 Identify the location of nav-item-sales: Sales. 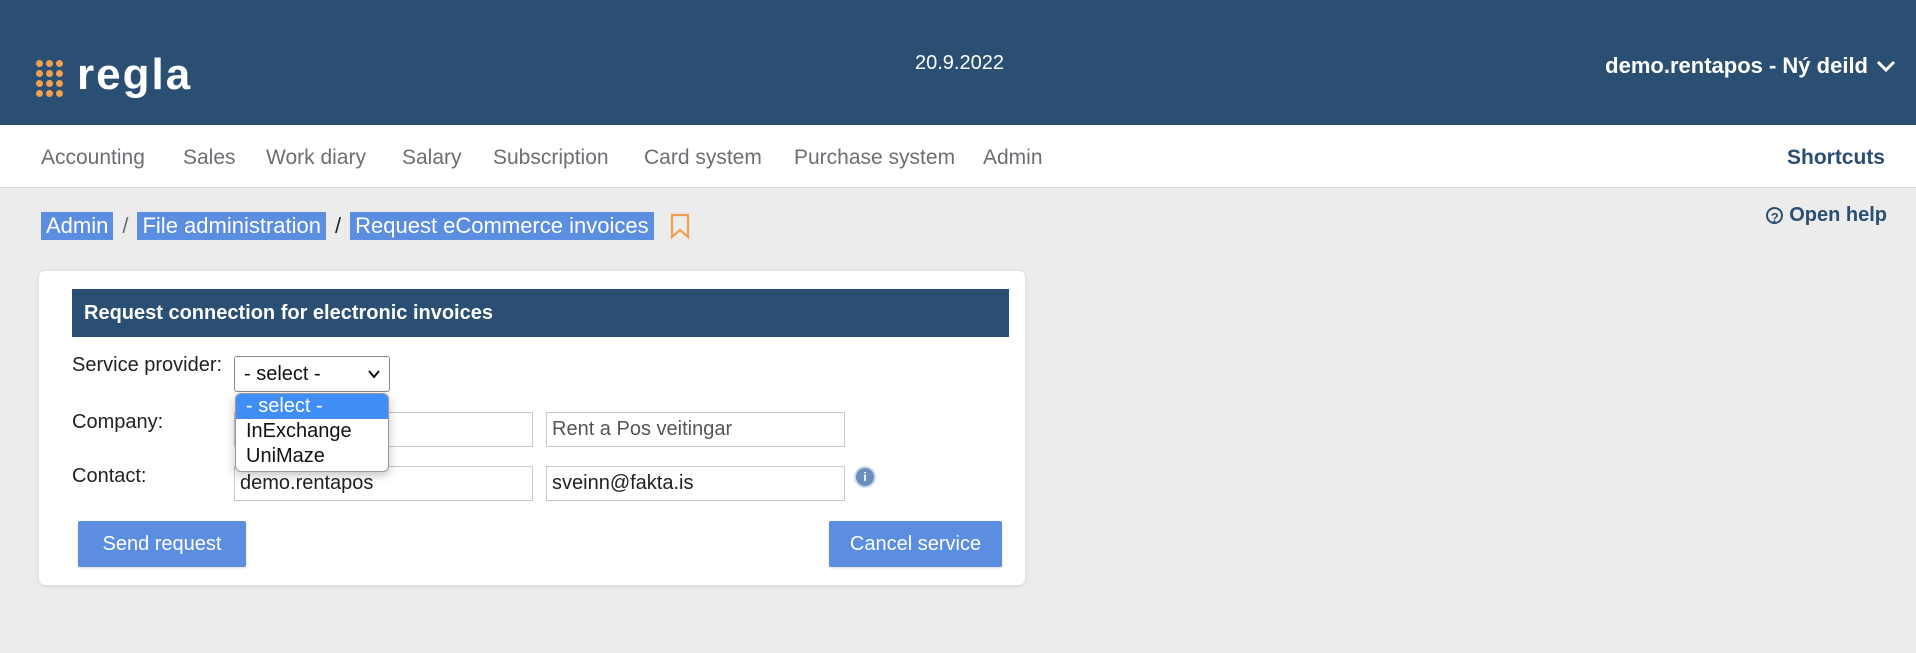
(209, 158).